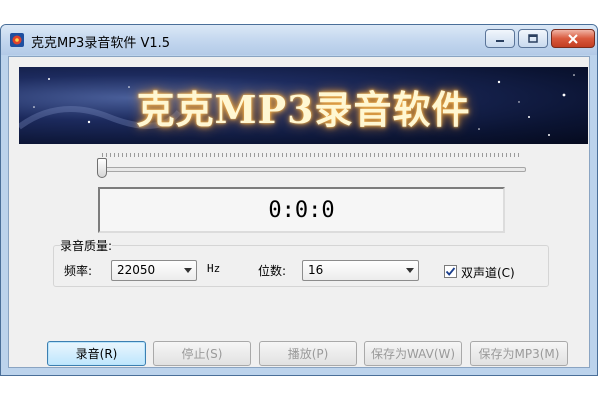 The height and width of the screenshot is (400, 600). What do you see at coordinates (272, 271) in the screenshot?
I see `bits-label: 位数:` at bounding box center [272, 271].